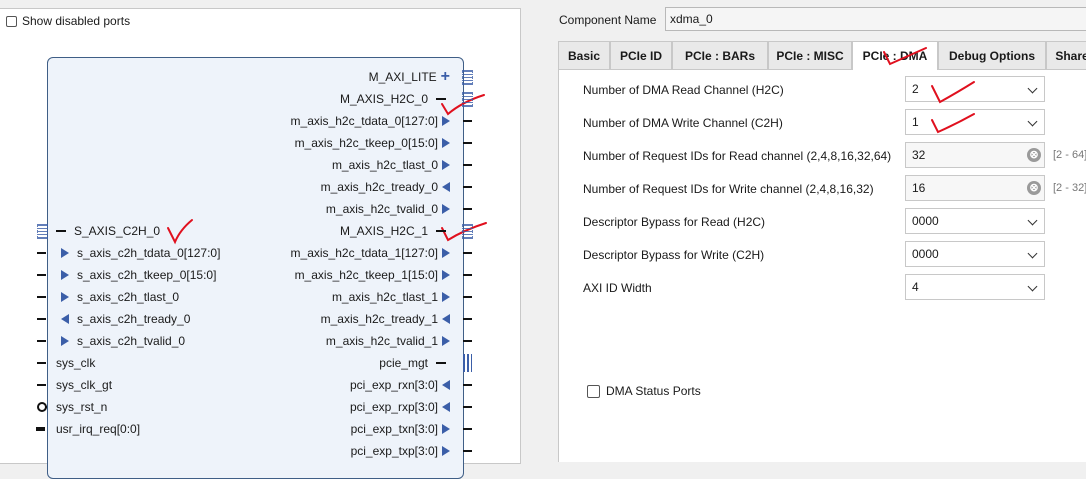 This screenshot has width=1086, height=479. What do you see at coordinates (149, 253) in the screenshot?
I see `pin-label: s_axis_c2h_tdata_0[127:0]` at bounding box center [149, 253].